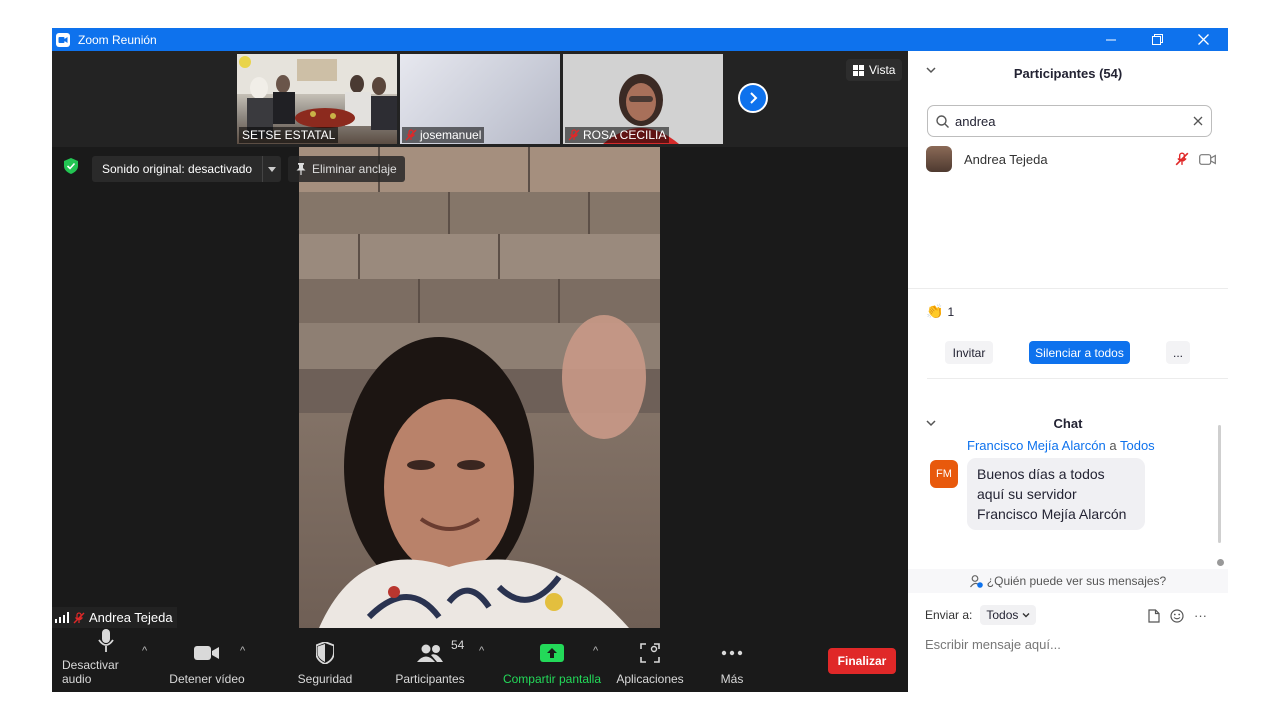 The height and width of the screenshot is (720, 1280). Describe the element at coordinates (131, 617) in the screenshot. I see `speaker-name: Andrea Tejeda` at that location.